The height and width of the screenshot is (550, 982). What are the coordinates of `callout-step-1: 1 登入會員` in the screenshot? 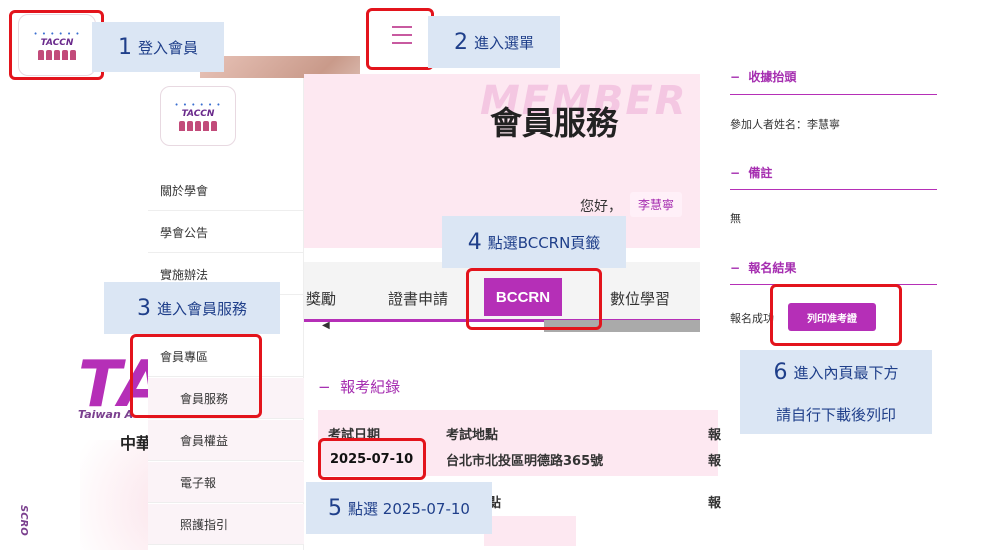 It's located at (158, 47).